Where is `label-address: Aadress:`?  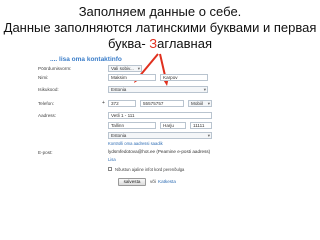
label-address: Aadress: is located at coordinates (47, 115).